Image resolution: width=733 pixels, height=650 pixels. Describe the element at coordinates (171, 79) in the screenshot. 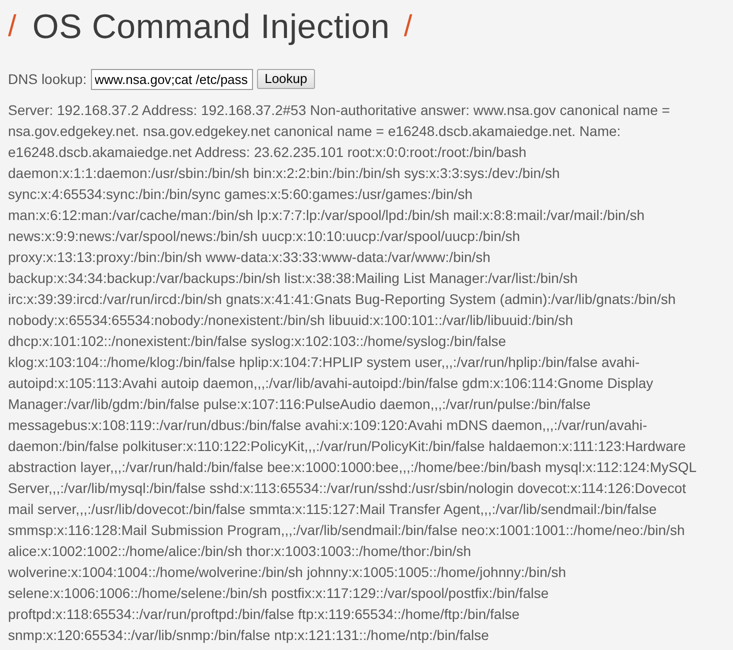

I see `dns-lookup-field: www.nsa.gov;cat /etc/pass` at that location.